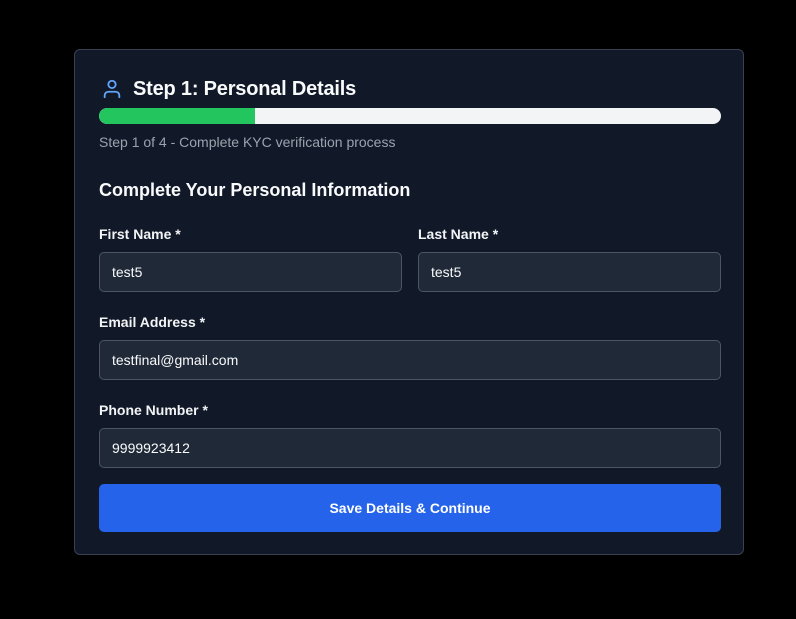 The image size is (796, 619). Describe the element at coordinates (255, 190) in the screenshot. I see `section-title: Complete Your Personal Information` at that location.